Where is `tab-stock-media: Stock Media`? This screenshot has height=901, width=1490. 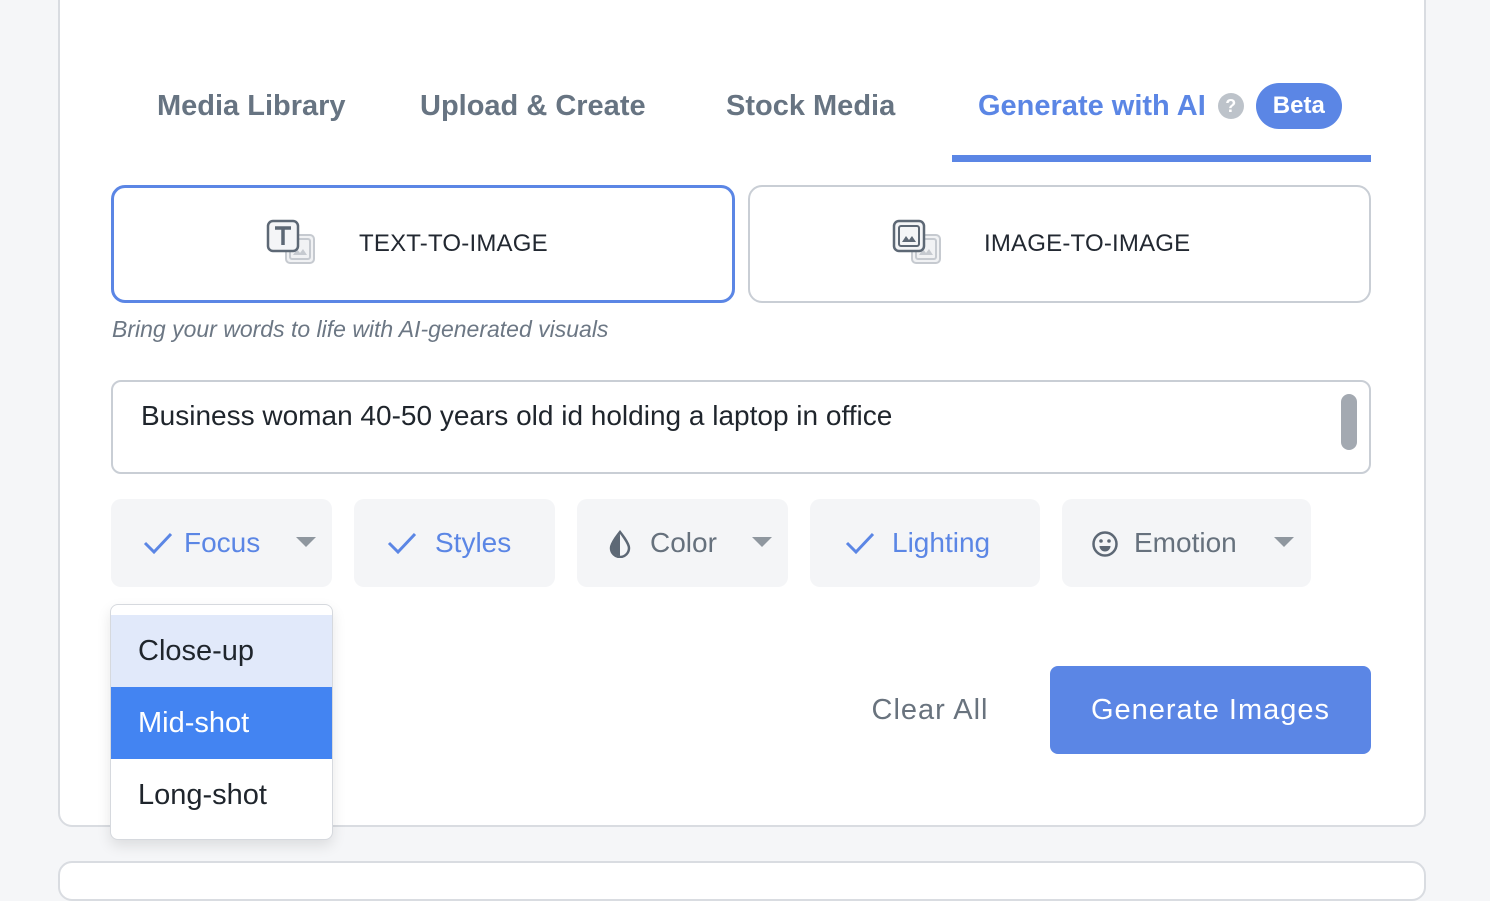 tab-stock-media: Stock Media is located at coordinates (810, 106).